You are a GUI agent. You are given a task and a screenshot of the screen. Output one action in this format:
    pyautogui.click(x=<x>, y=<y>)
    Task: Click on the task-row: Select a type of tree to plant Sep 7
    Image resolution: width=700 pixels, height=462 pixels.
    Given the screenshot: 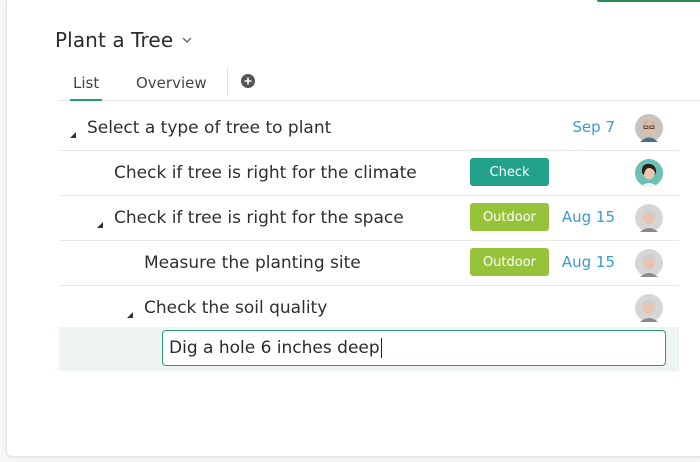 What is the action you would take?
    pyautogui.click(x=369, y=128)
    